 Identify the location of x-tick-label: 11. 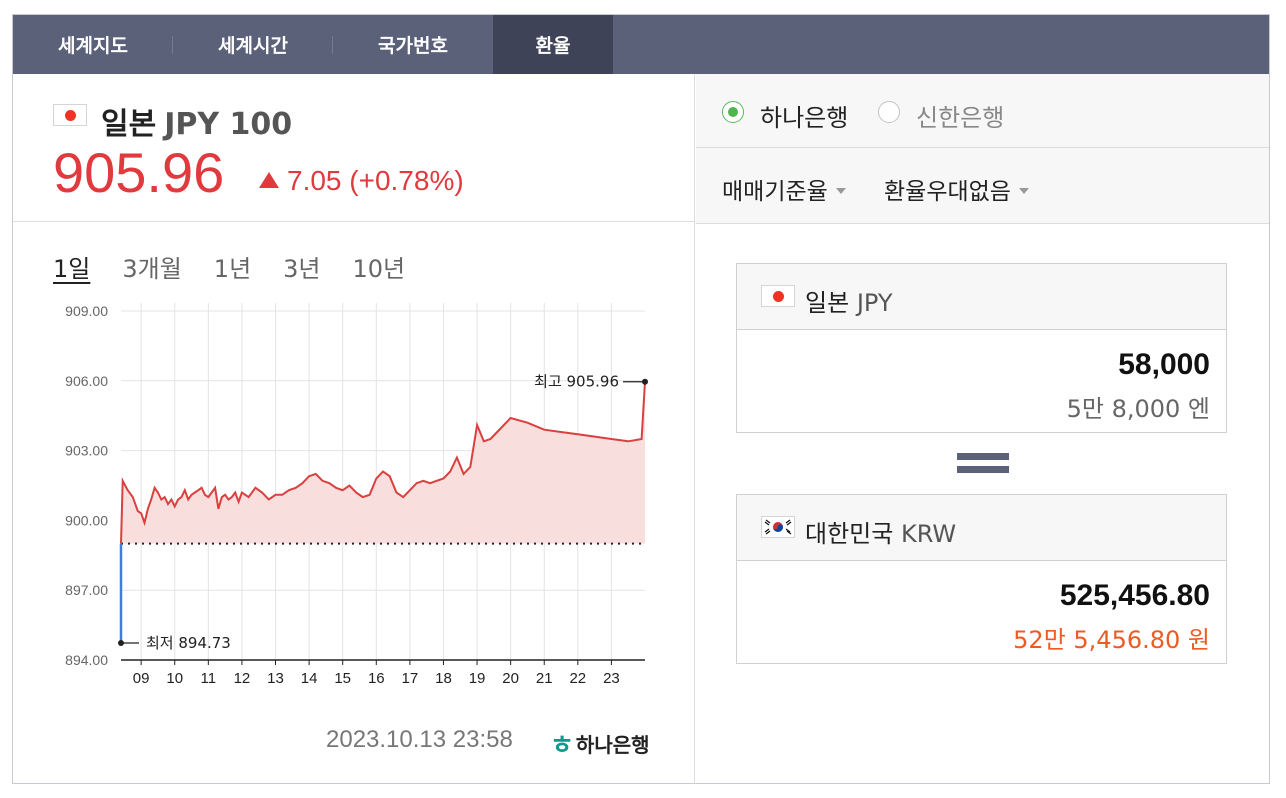
(209, 678).